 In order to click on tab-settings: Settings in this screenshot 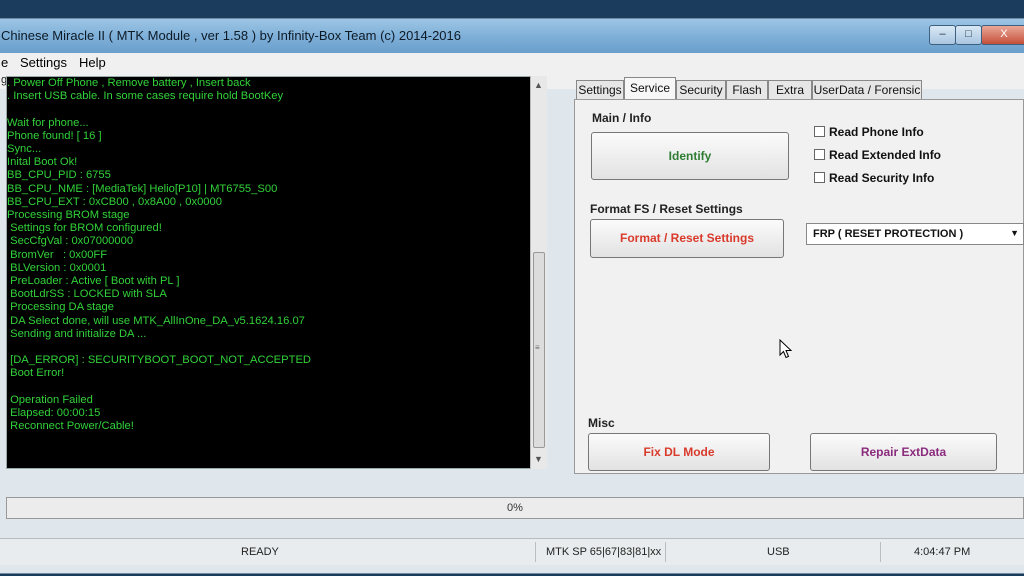, I will do `click(600, 89)`.